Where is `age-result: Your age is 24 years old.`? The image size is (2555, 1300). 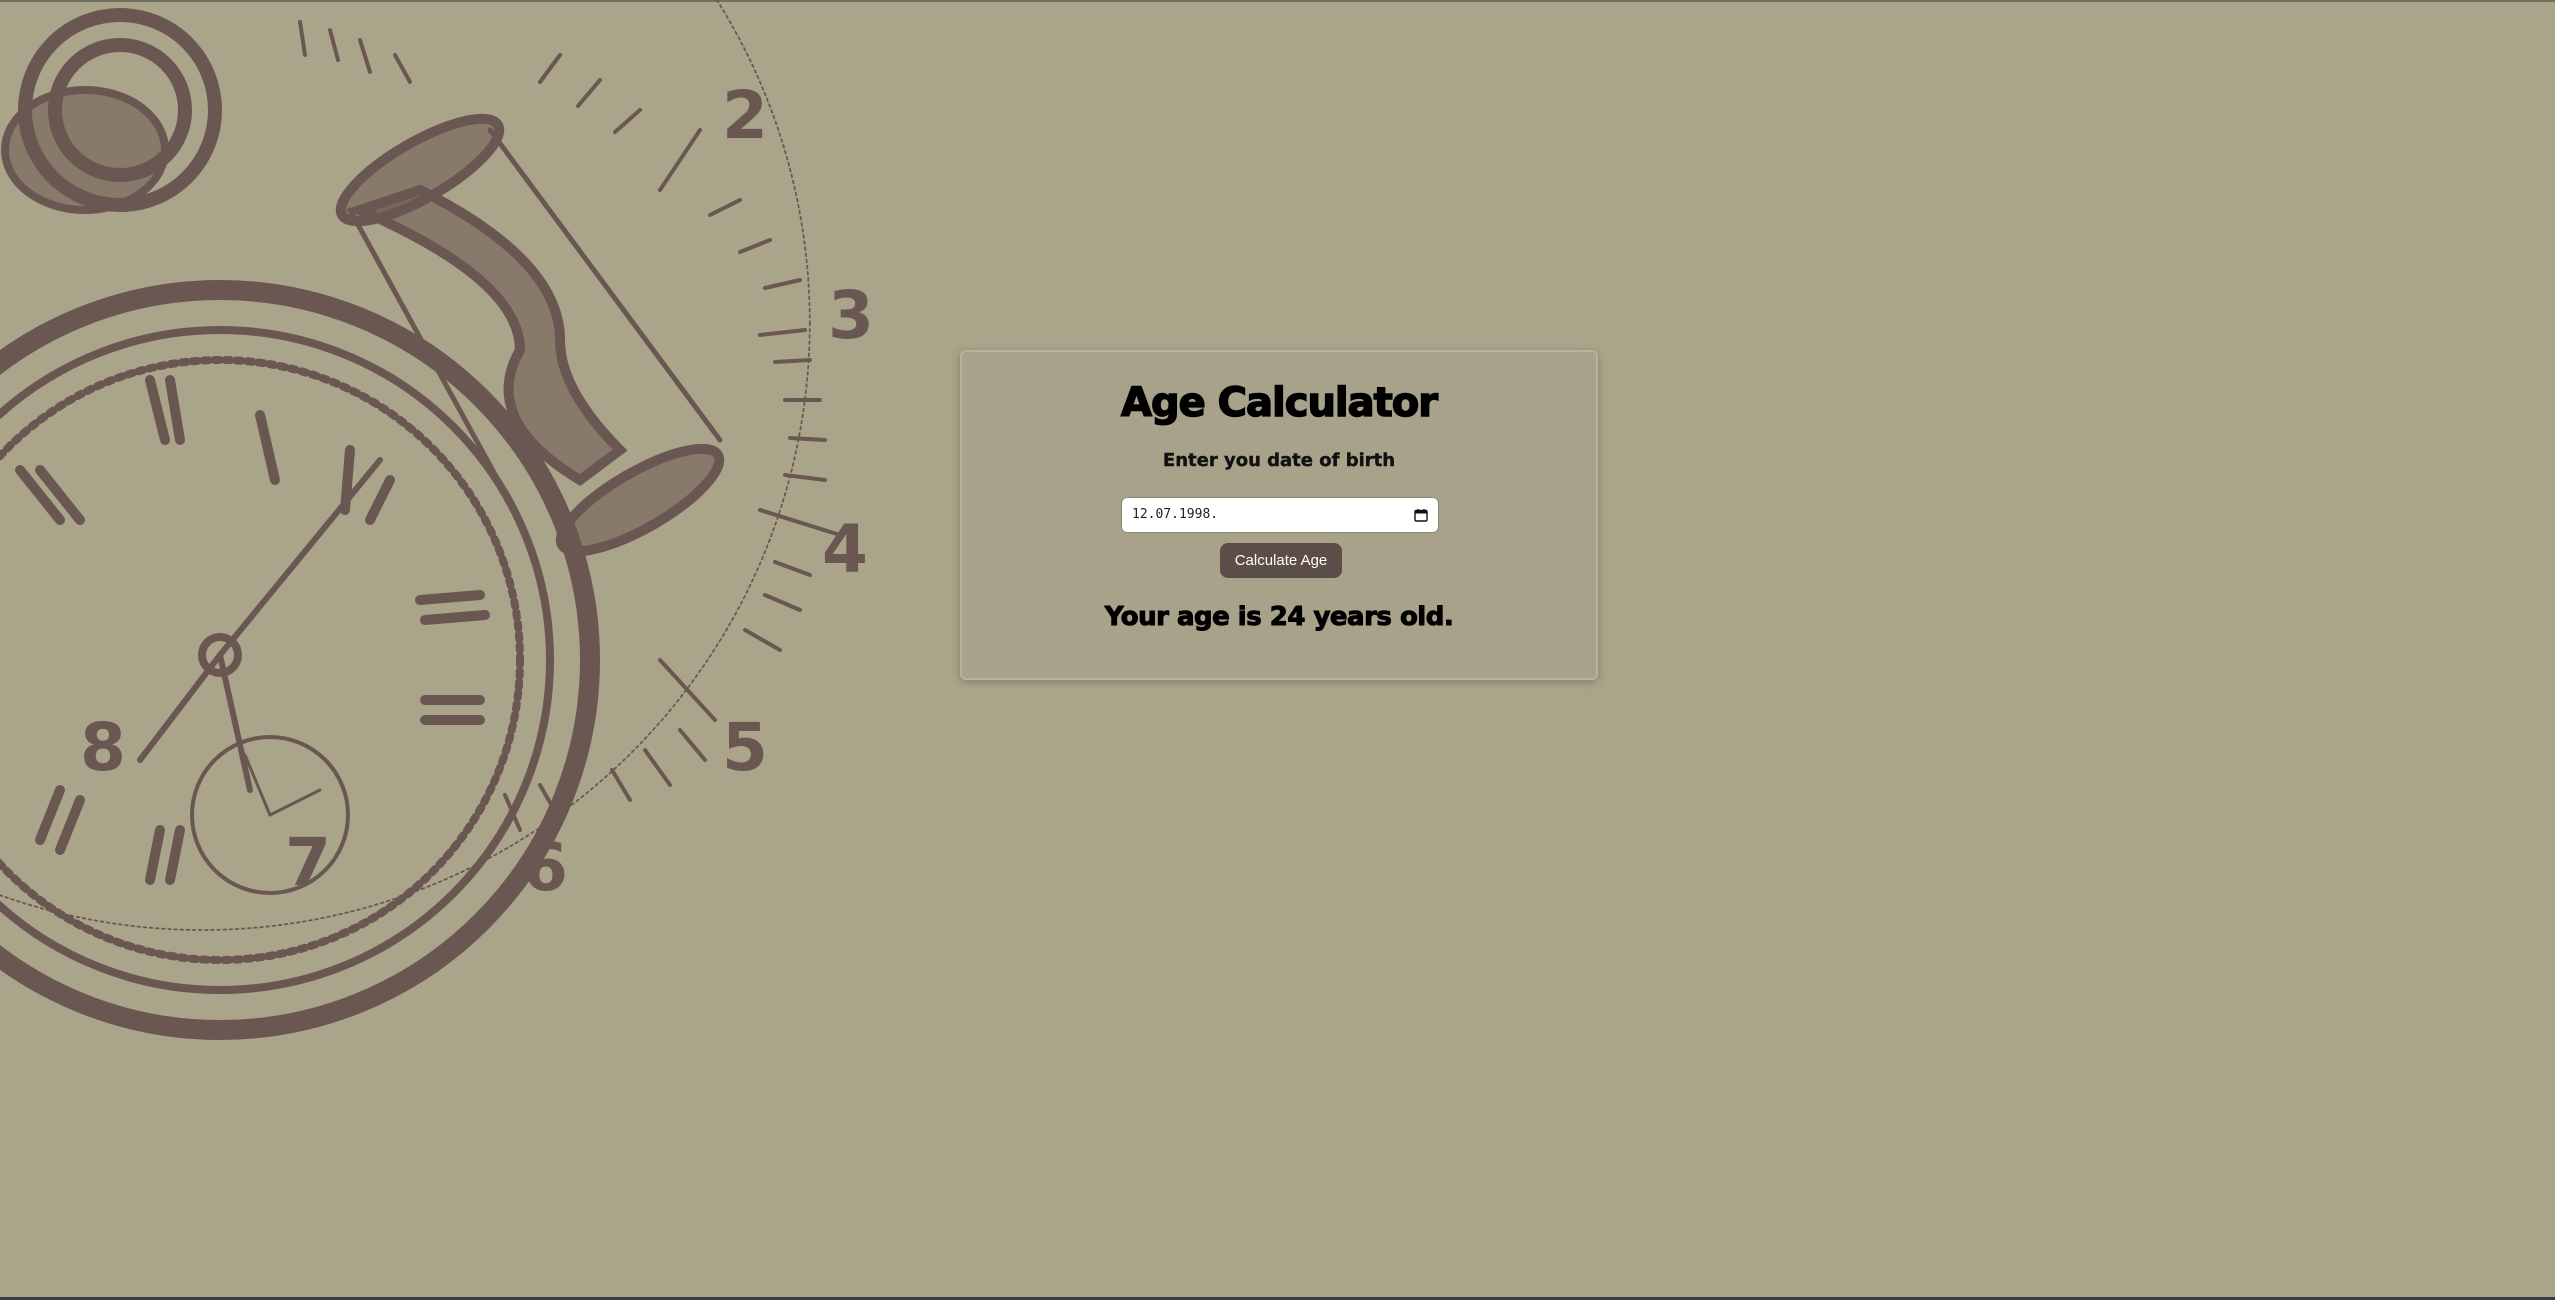
age-result: Your age is 24 years old. is located at coordinates (1279, 617).